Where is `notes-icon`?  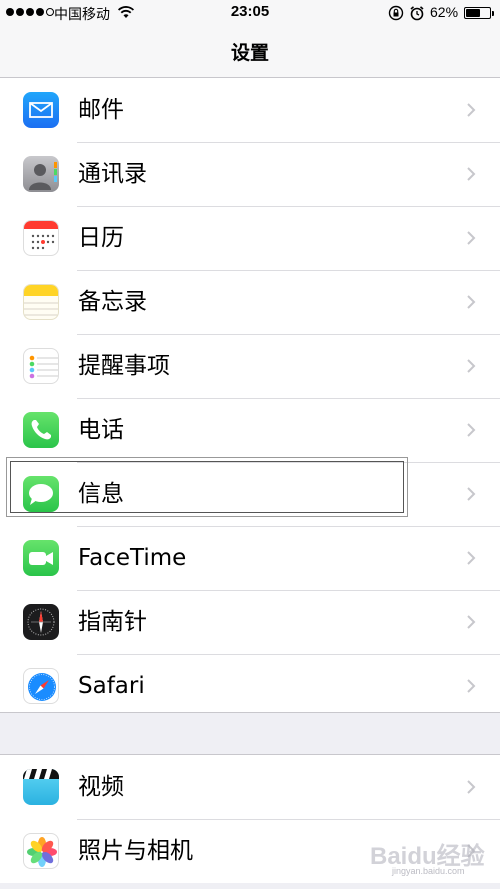
notes-icon is located at coordinates (41, 302).